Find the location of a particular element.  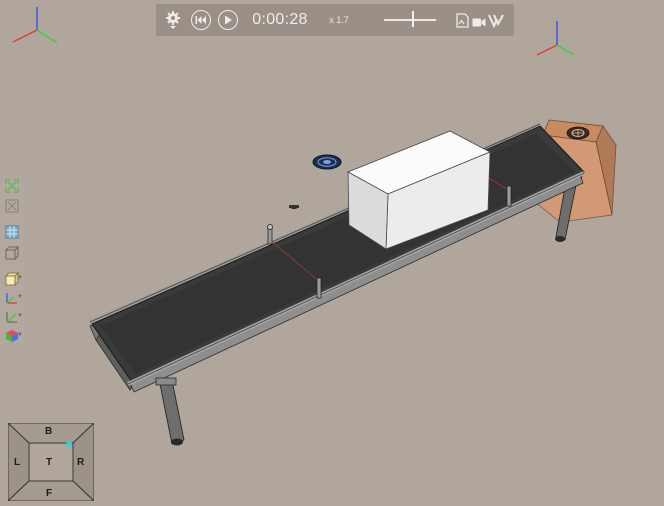

axis-triad-right is located at coordinates (555, 38).